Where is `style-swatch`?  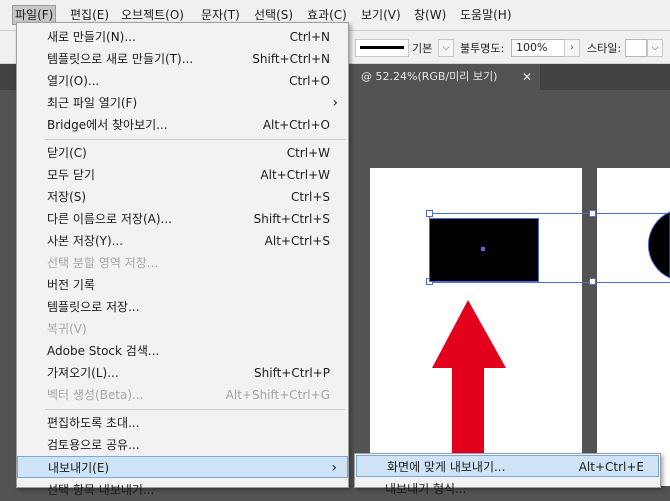
style-swatch is located at coordinates (636, 48).